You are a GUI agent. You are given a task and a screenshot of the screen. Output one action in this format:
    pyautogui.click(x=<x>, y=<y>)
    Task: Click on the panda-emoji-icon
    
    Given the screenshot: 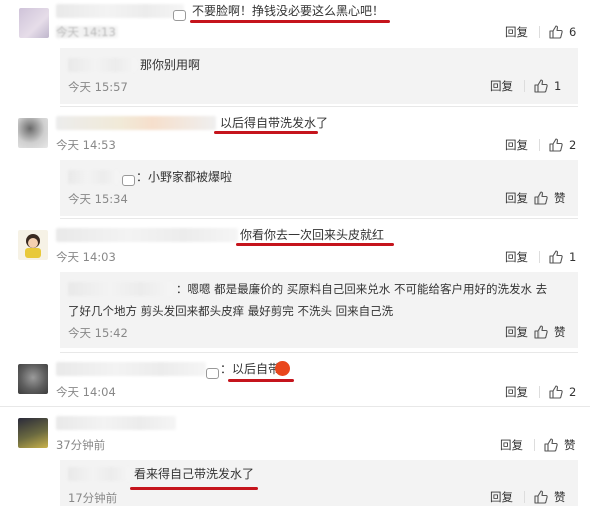 What is the action you would take?
    pyautogui.click(x=128, y=179)
    